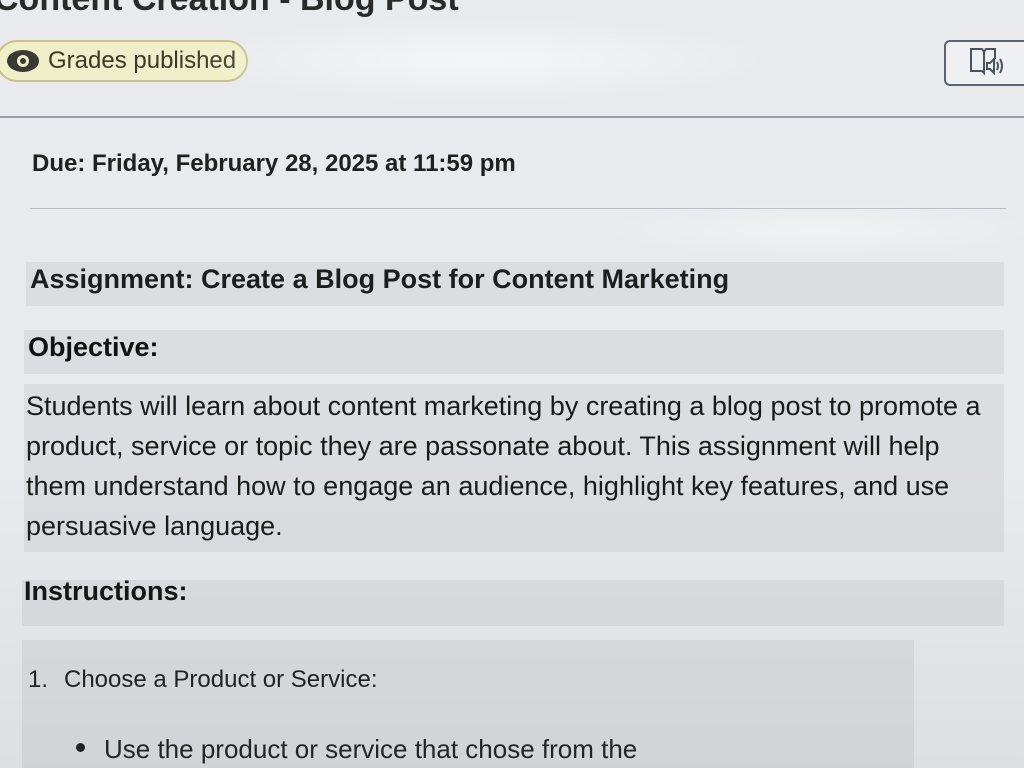  I want to click on due-divider, so click(518, 208).